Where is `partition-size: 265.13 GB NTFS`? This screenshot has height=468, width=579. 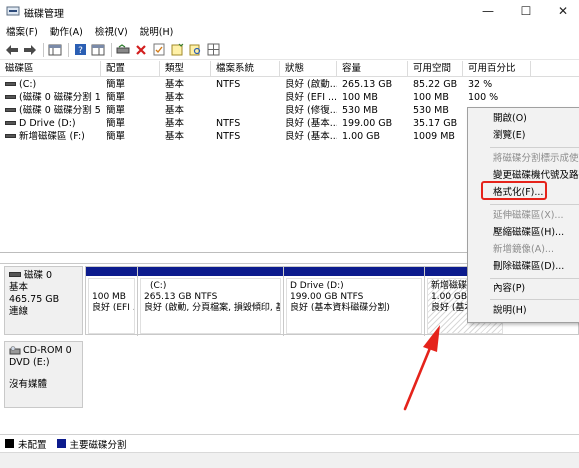 partition-size: 265.13 GB NTFS is located at coordinates (181, 297).